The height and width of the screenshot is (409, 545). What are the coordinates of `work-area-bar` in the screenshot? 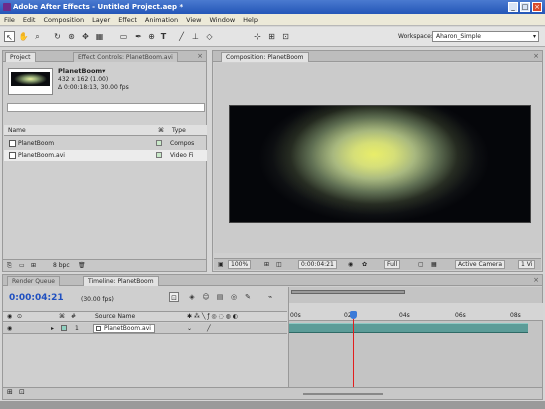 It's located at (348, 292).